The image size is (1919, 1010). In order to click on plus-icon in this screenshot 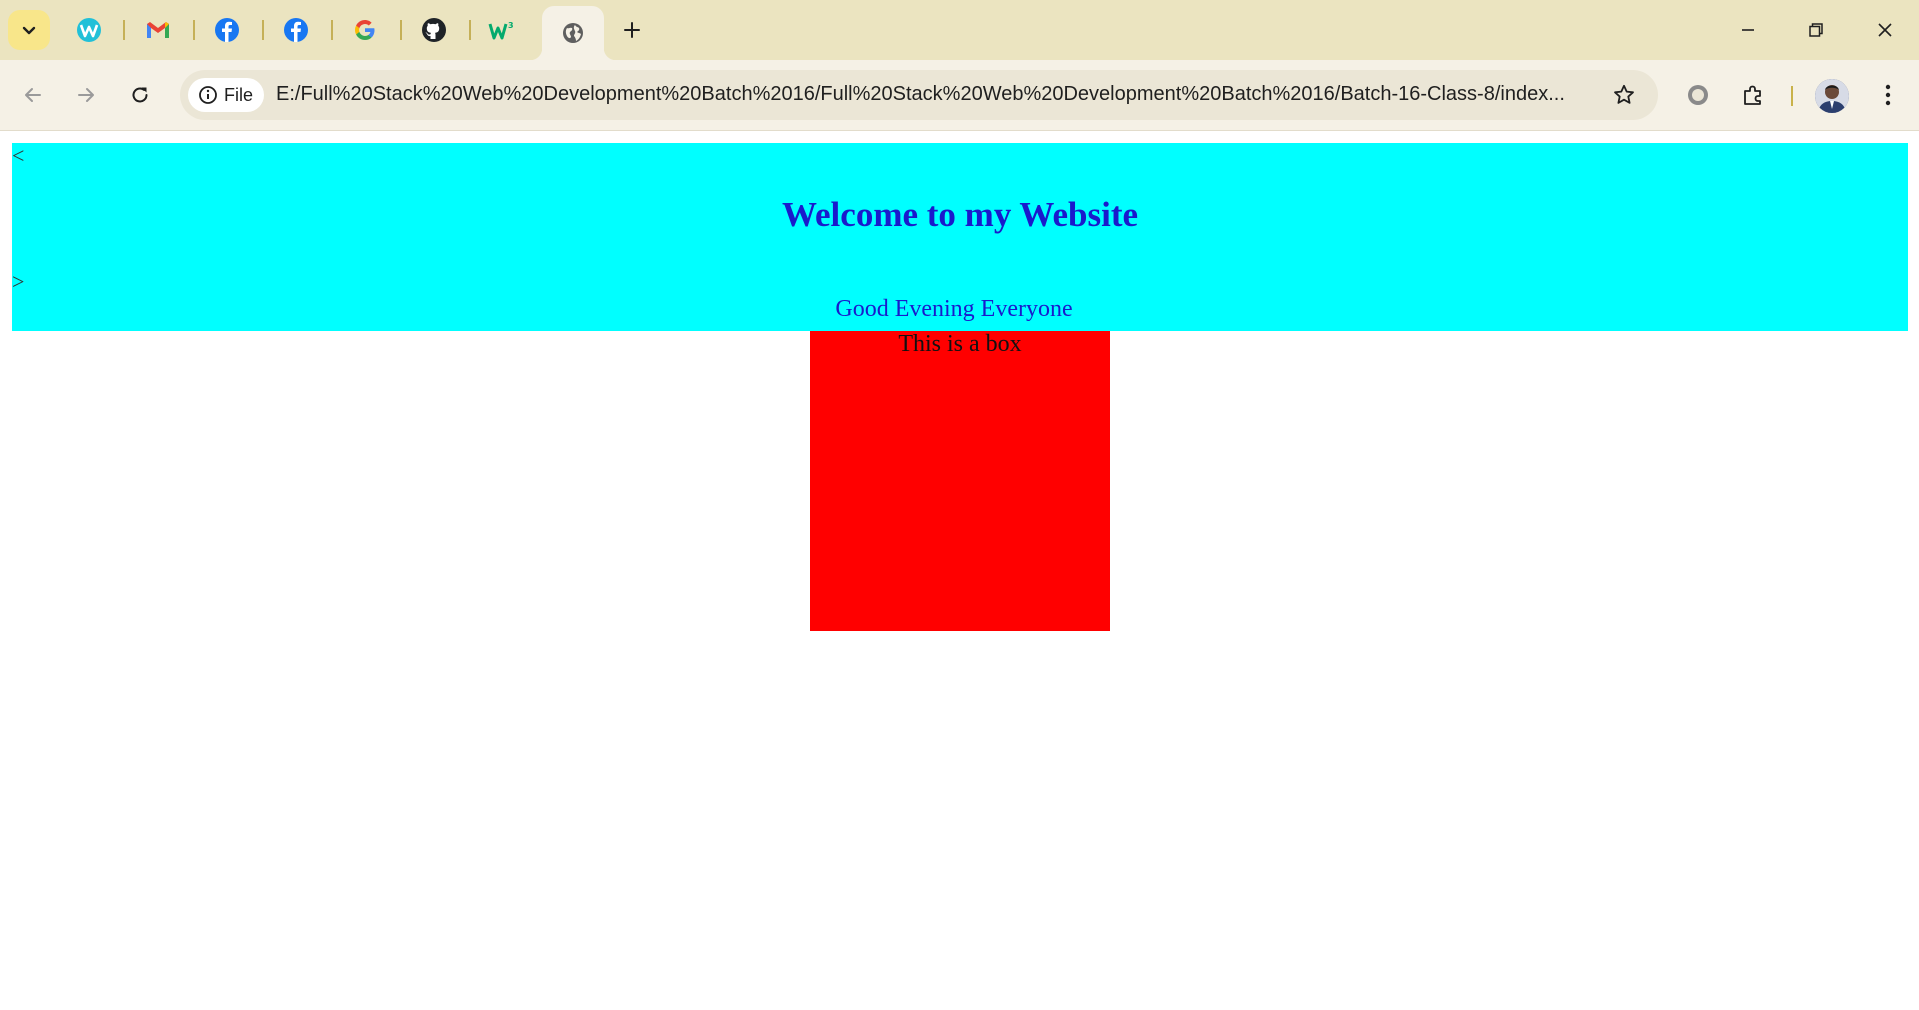, I will do `click(632, 30)`.